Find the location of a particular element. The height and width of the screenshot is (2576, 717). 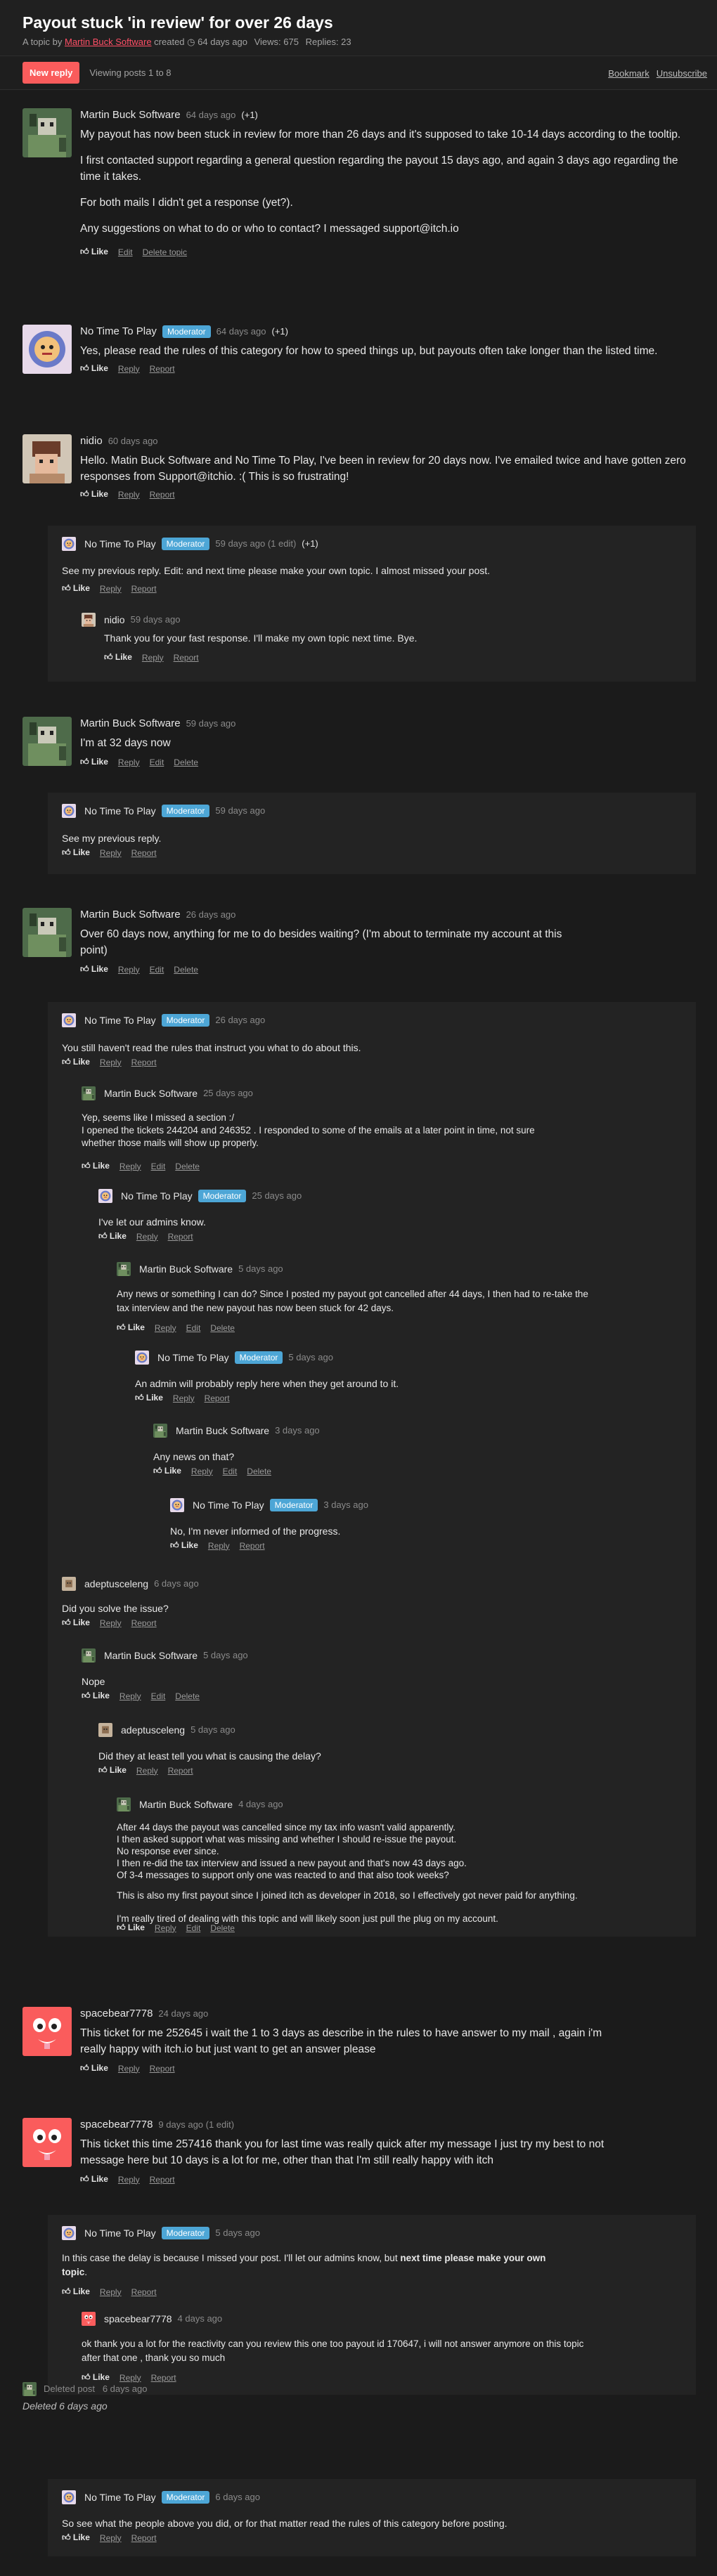

post-date: 9 days ago (1 edit) is located at coordinates (196, 2125).